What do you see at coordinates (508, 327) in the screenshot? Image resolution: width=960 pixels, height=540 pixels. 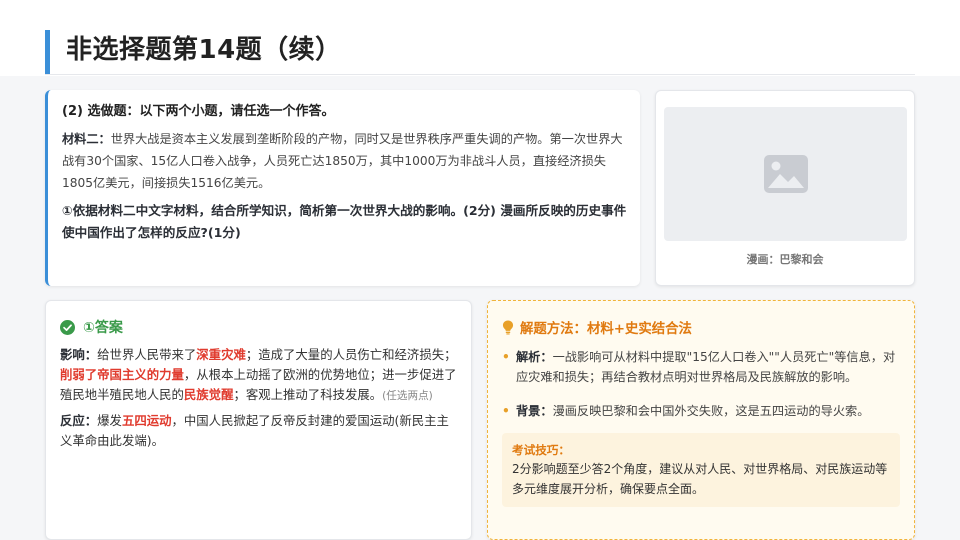 I see `lightbulb-icon` at bounding box center [508, 327].